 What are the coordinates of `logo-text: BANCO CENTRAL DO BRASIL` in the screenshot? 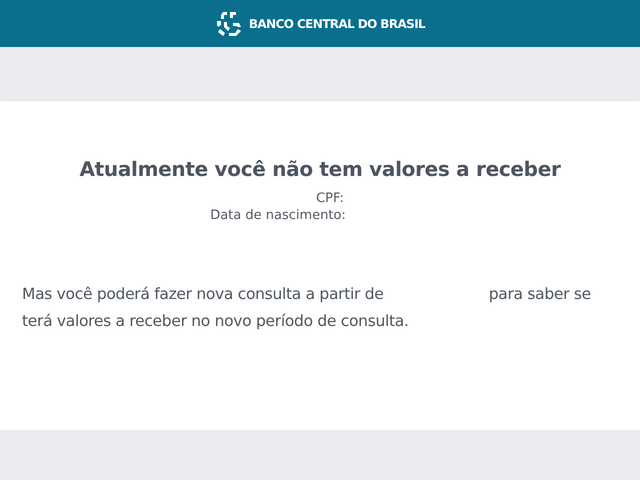 It's located at (337, 23).